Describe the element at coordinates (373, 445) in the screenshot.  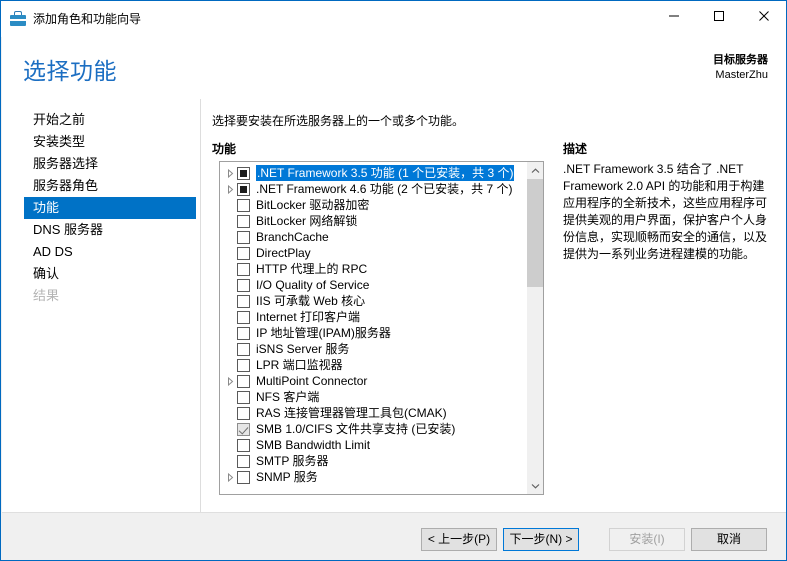
I see `feature-row: SMB Bandwidth Limit` at that location.